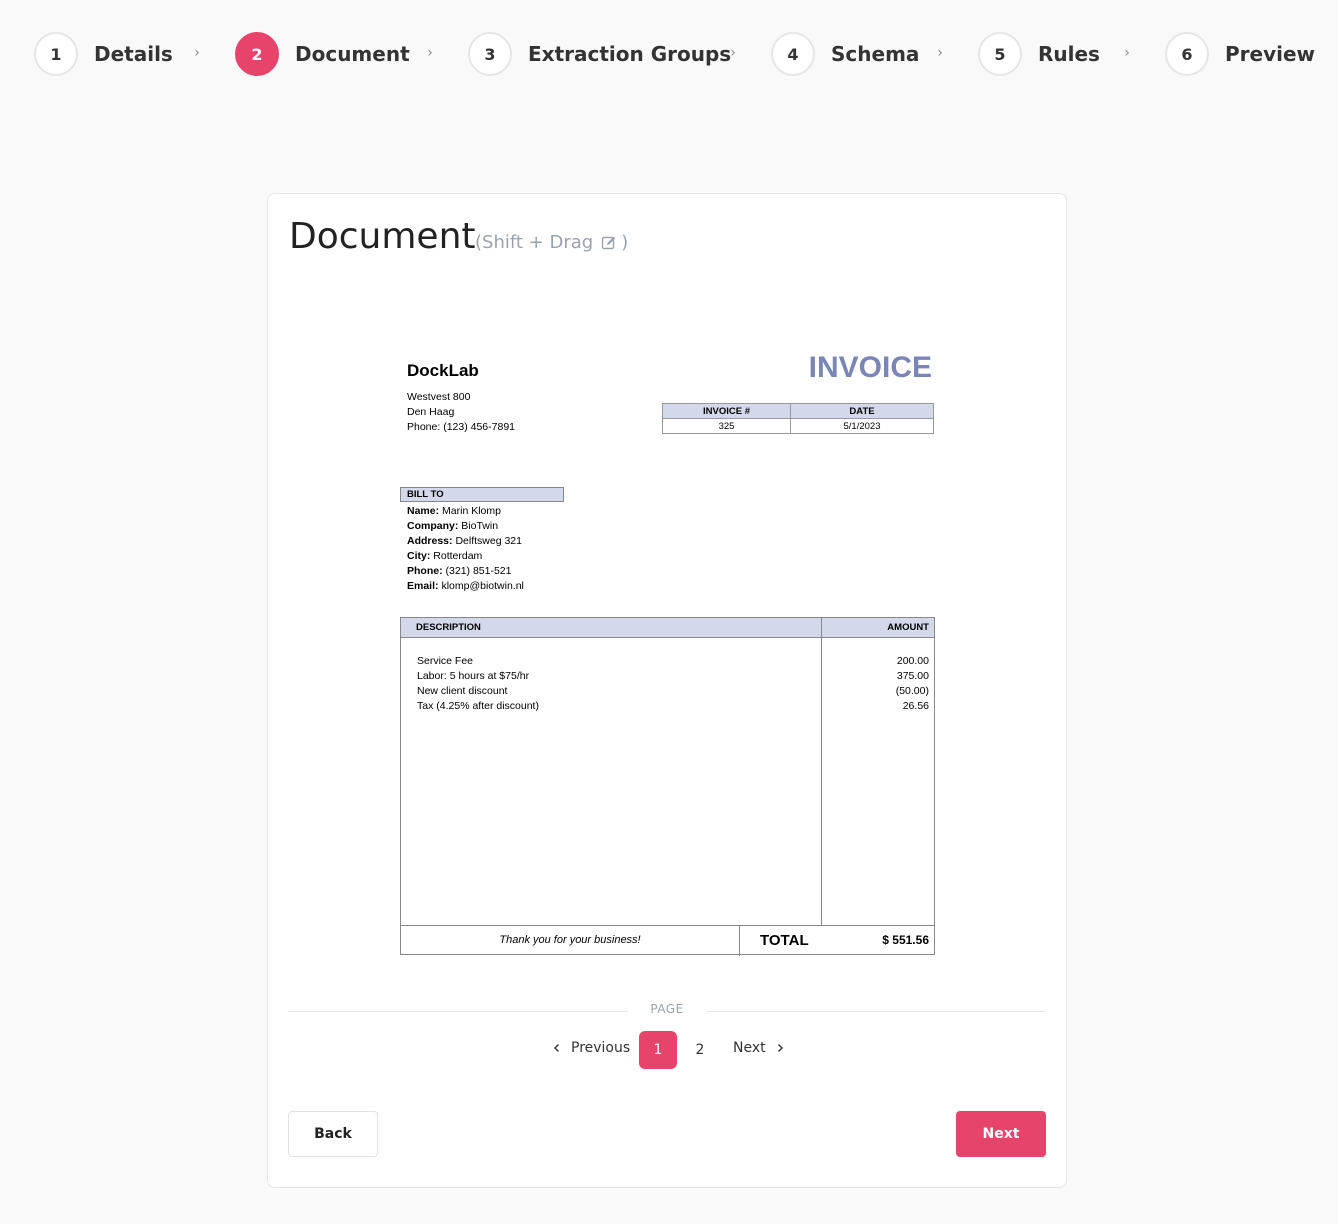  I want to click on step-label: Schema, so click(875, 54).